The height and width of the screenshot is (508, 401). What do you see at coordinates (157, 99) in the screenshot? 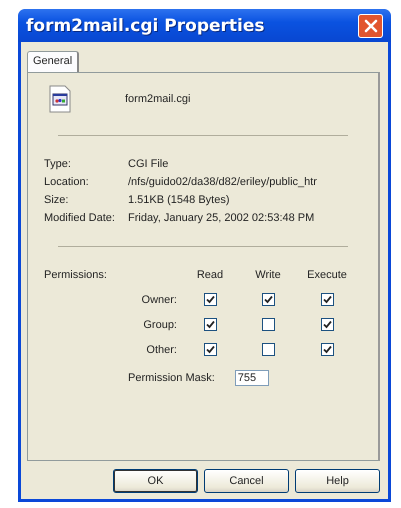
I see `file-name: form2mail.cgi` at bounding box center [157, 99].